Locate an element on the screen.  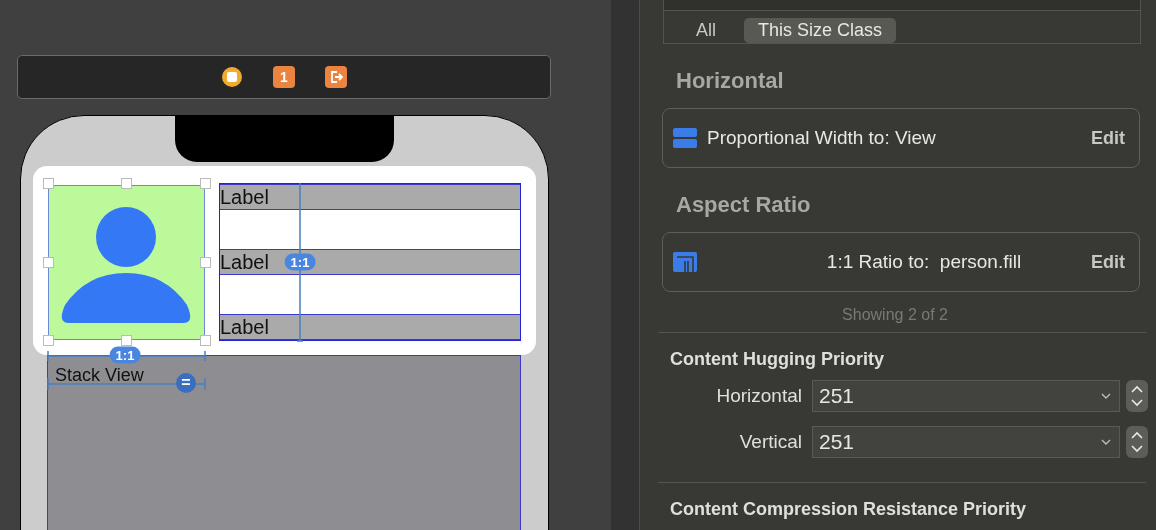
priority-label: Vertical is located at coordinates (770, 442).